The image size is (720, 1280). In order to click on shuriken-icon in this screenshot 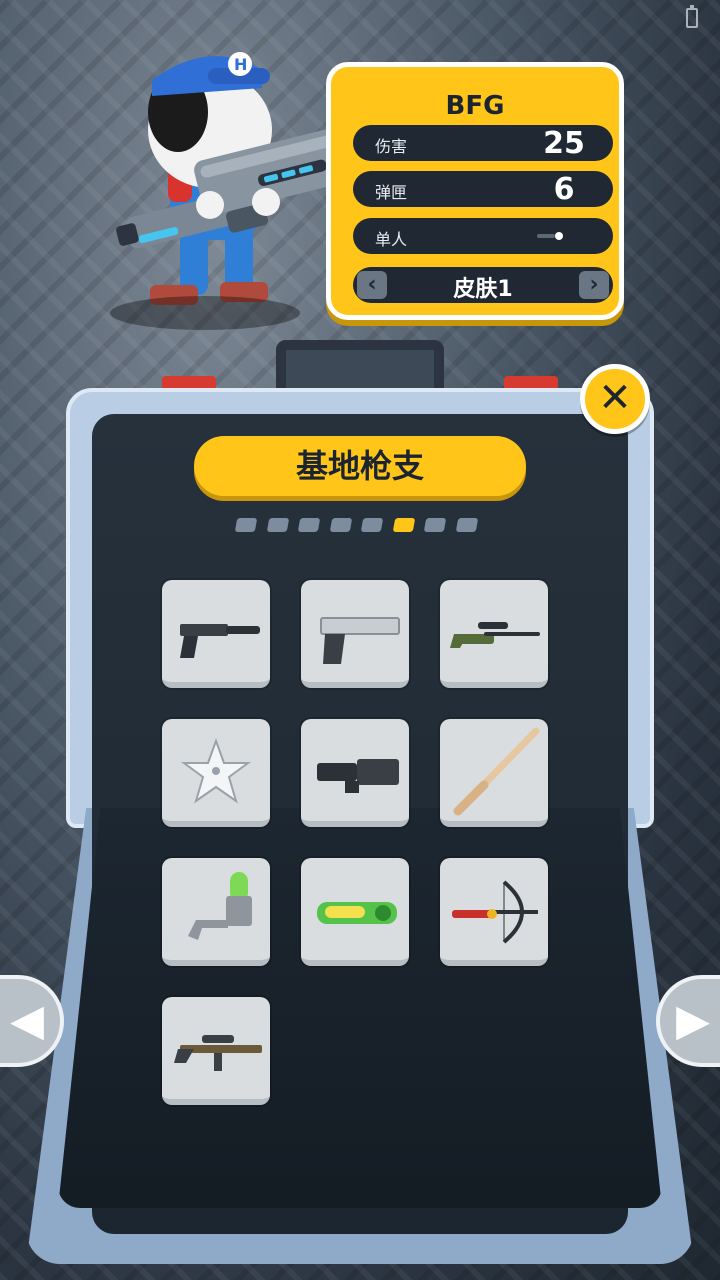, I will do `click(216, 771)`.